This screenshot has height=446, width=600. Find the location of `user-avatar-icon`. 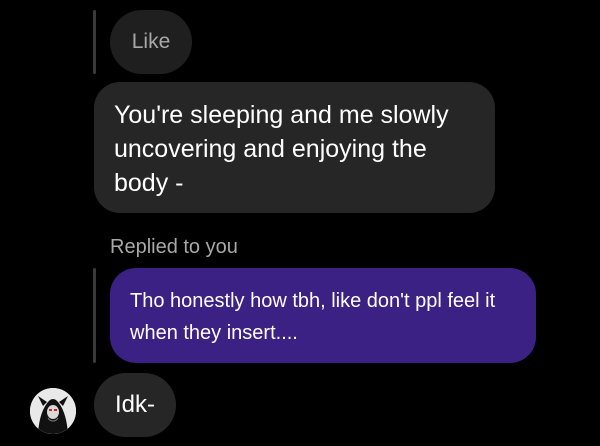

user-avatar-icon is located at coordinates (53, 411).